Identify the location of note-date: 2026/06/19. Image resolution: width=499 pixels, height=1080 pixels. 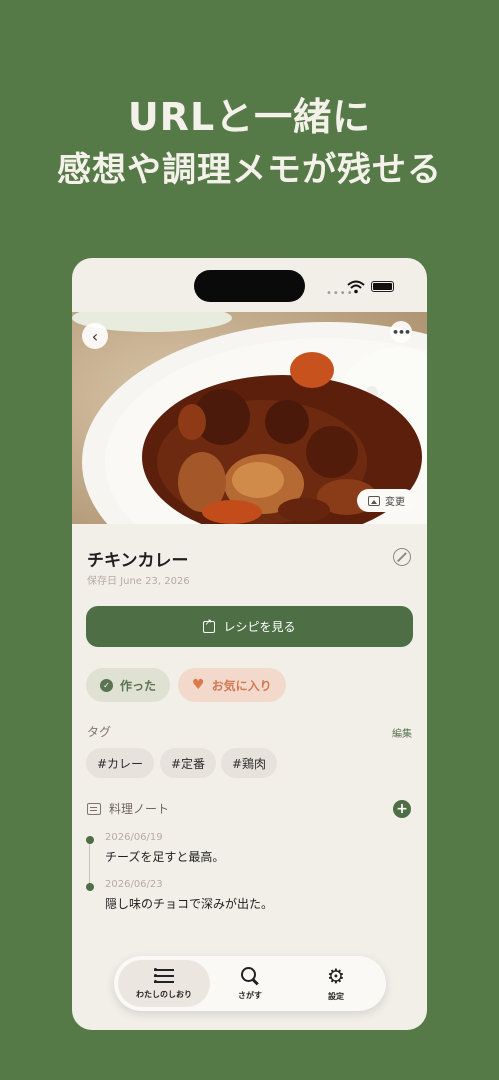
(134, 837).